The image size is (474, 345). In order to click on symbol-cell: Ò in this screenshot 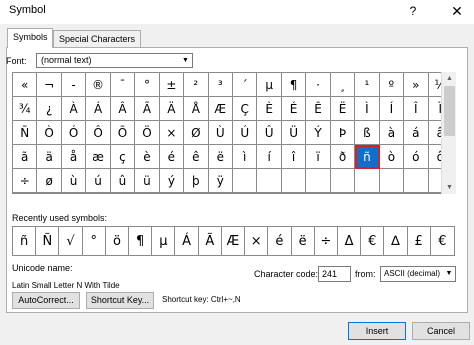, I will do `click(49, 133)`.